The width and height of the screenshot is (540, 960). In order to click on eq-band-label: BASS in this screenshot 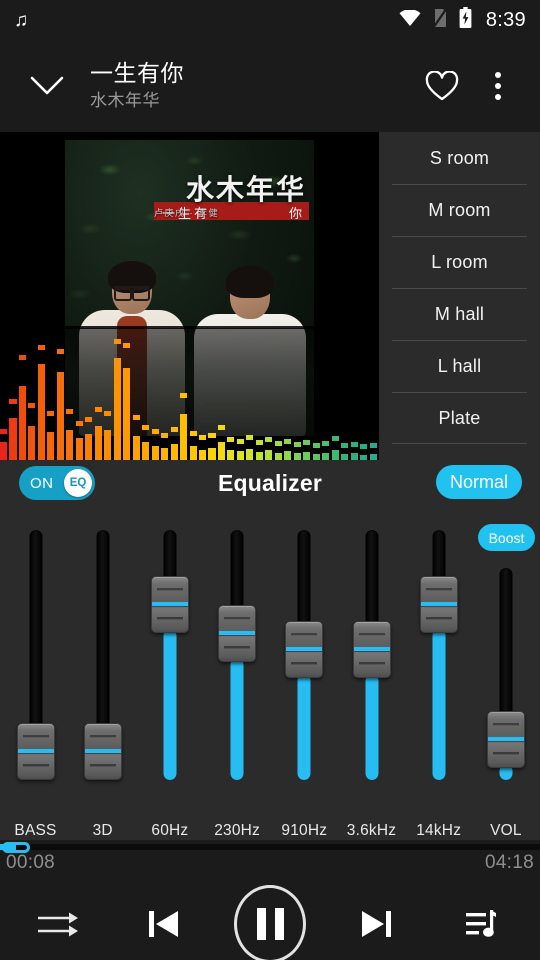, I will do `click(35, 830)`.